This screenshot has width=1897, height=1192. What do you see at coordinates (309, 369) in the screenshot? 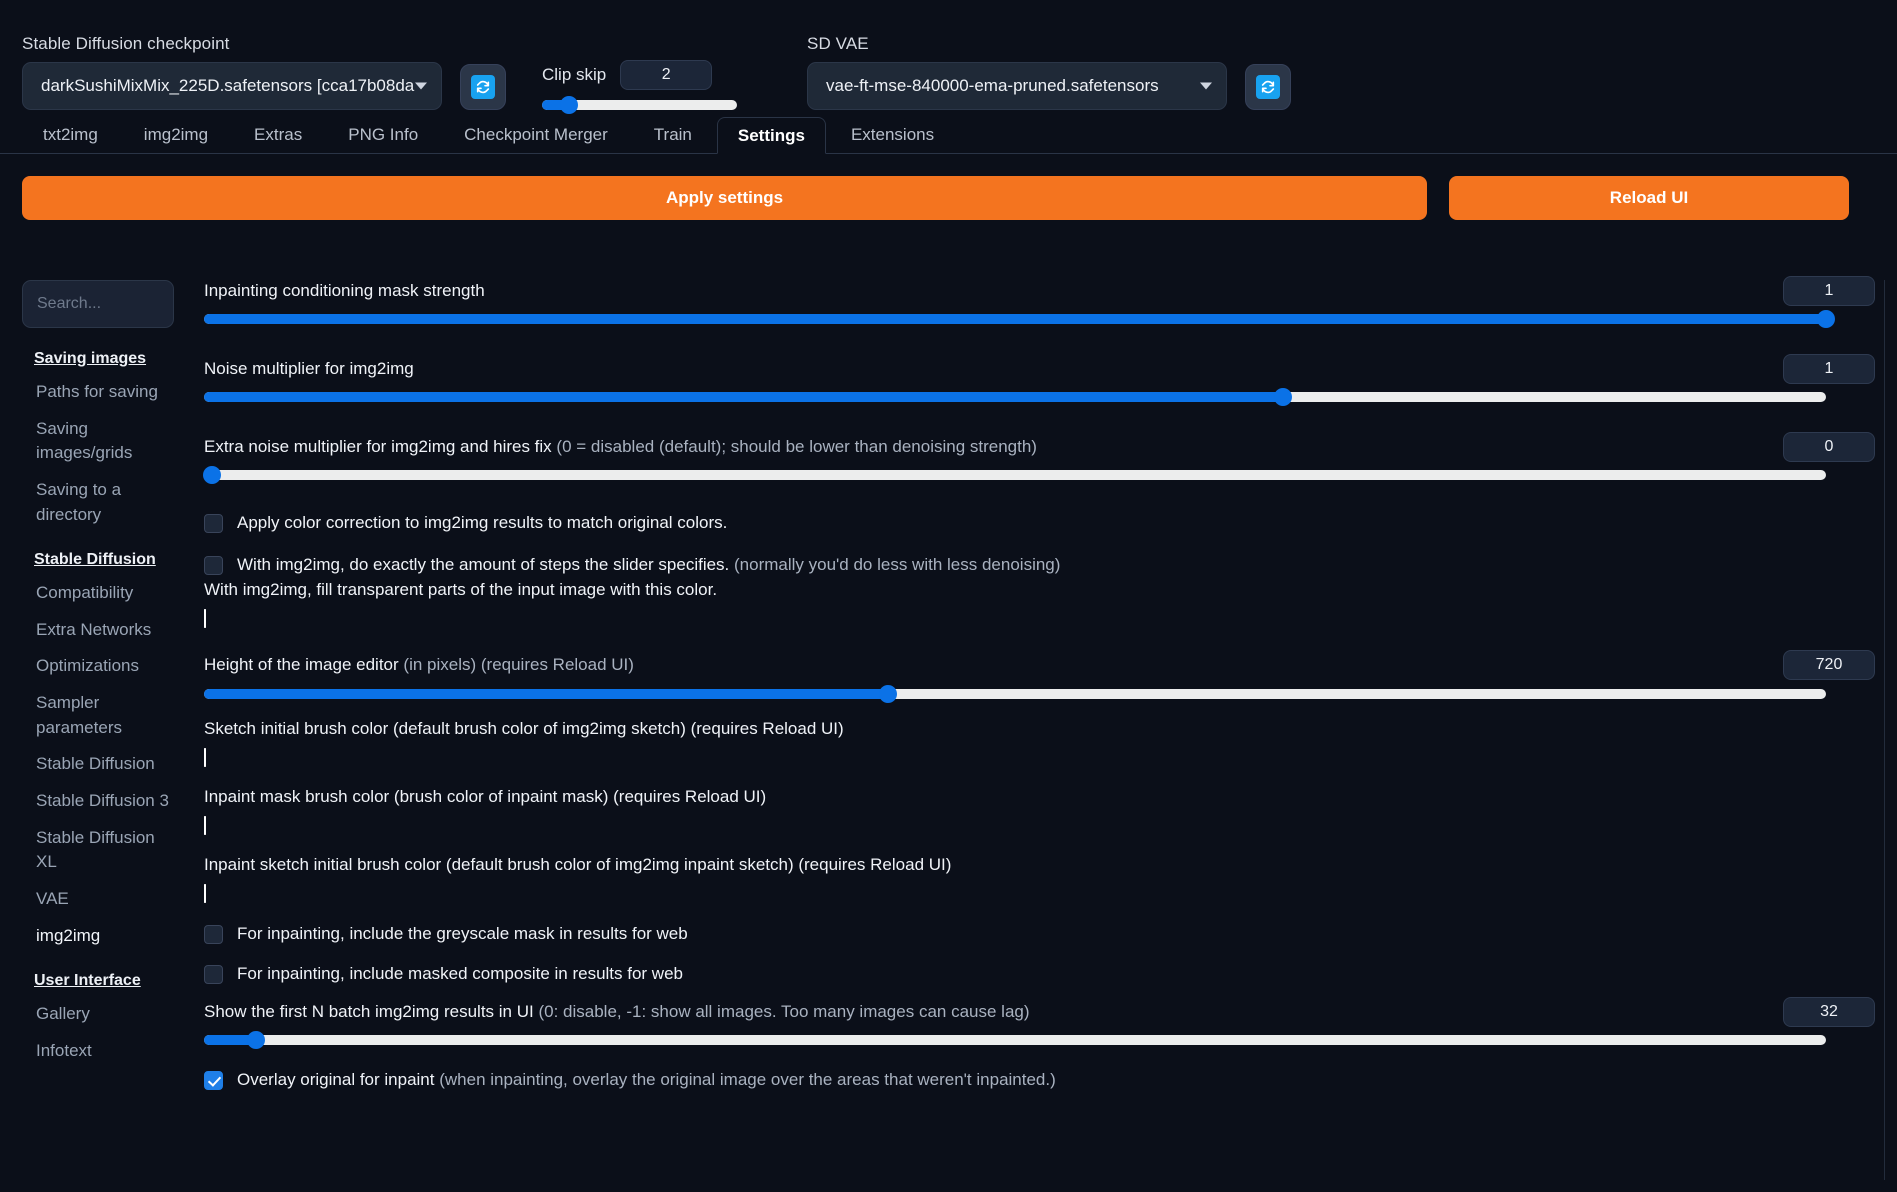
I see `setting-label-text: Noise multiplier for img2img` at bounding box center [309, 369].